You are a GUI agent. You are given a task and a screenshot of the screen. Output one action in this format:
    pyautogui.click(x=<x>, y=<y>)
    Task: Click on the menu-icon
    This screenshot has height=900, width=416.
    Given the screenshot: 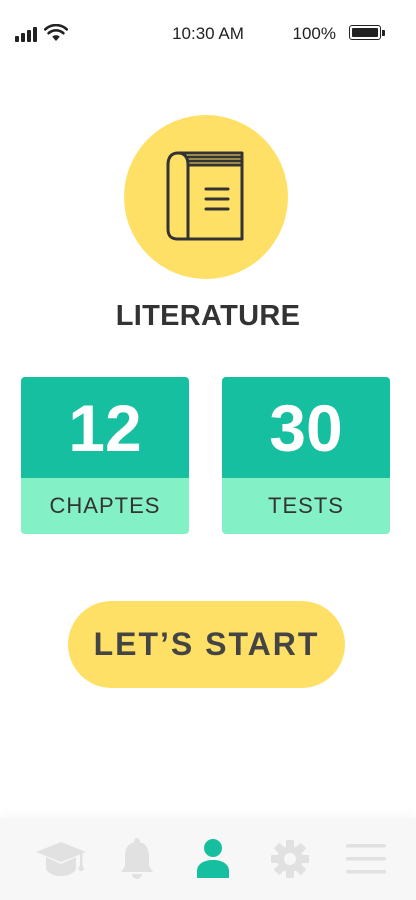 What is the action you would take?
    pyautogui.click(x=366, y=859)
    